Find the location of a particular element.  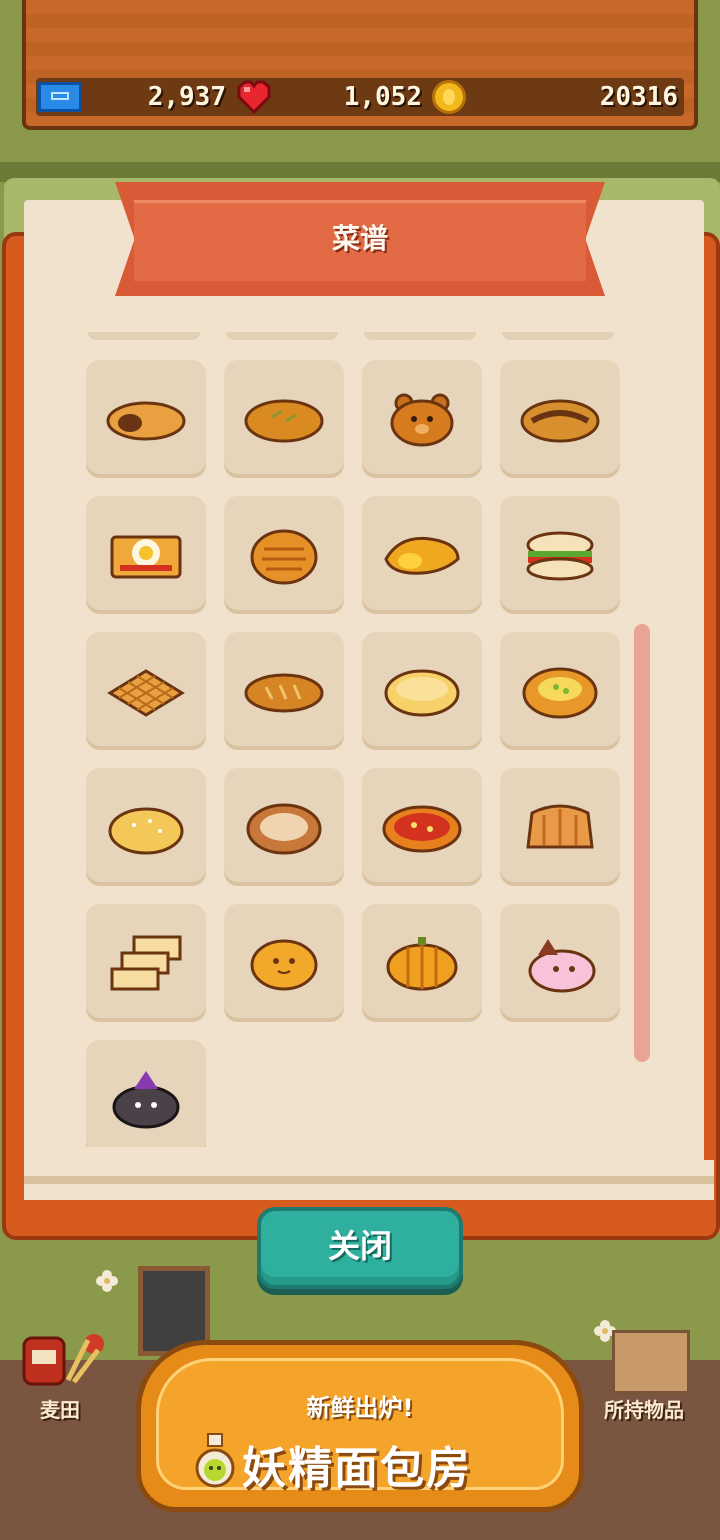

egg-toast-icon is located at coordinates (146, 557).